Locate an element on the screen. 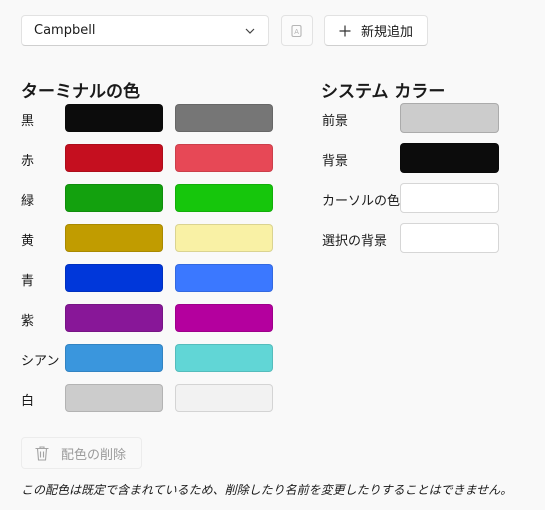 This screenshot has height=510, width=545. row-label-cursor-color: カーソルの色 is located at coordinates (361, 201).